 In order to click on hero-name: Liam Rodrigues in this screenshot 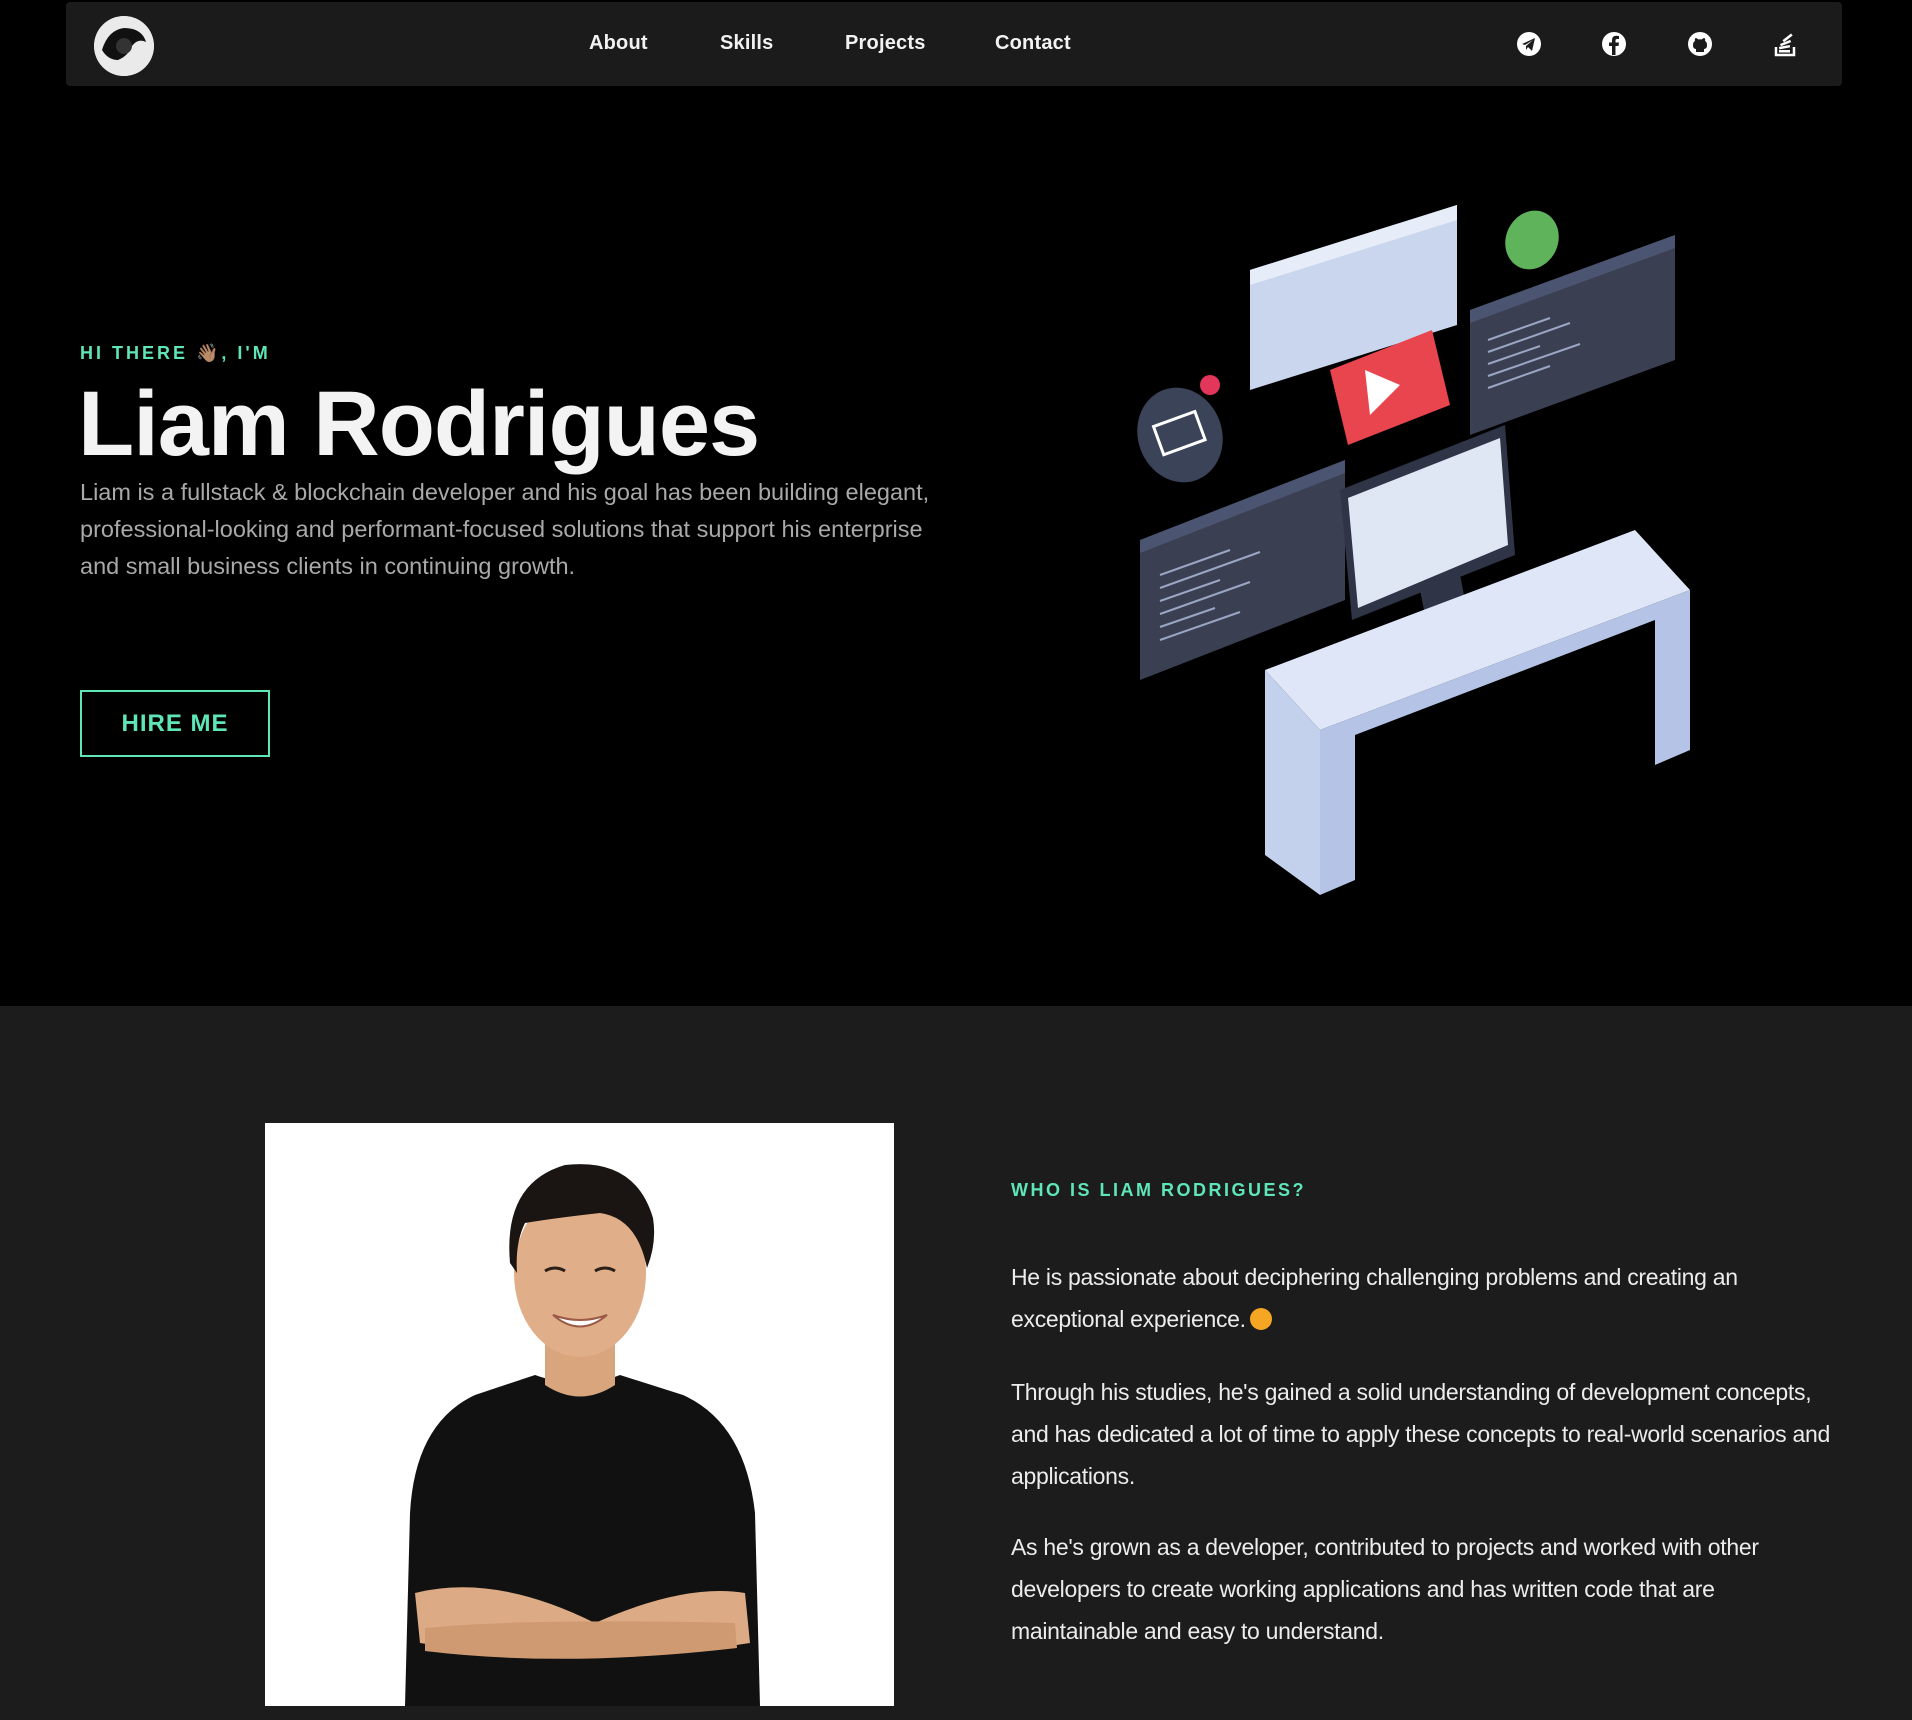, I will do `click(419, 424)`.